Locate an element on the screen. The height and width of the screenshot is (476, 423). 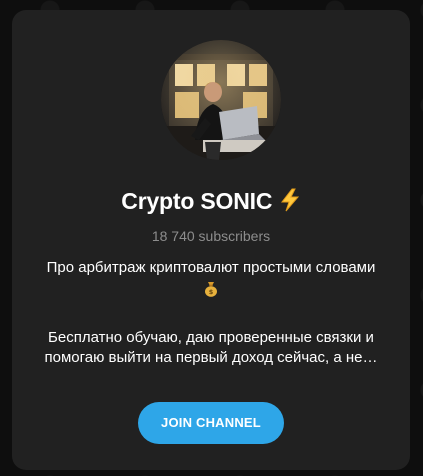
channel-title: Crypto SONIC is located at coordinates (197, 201).